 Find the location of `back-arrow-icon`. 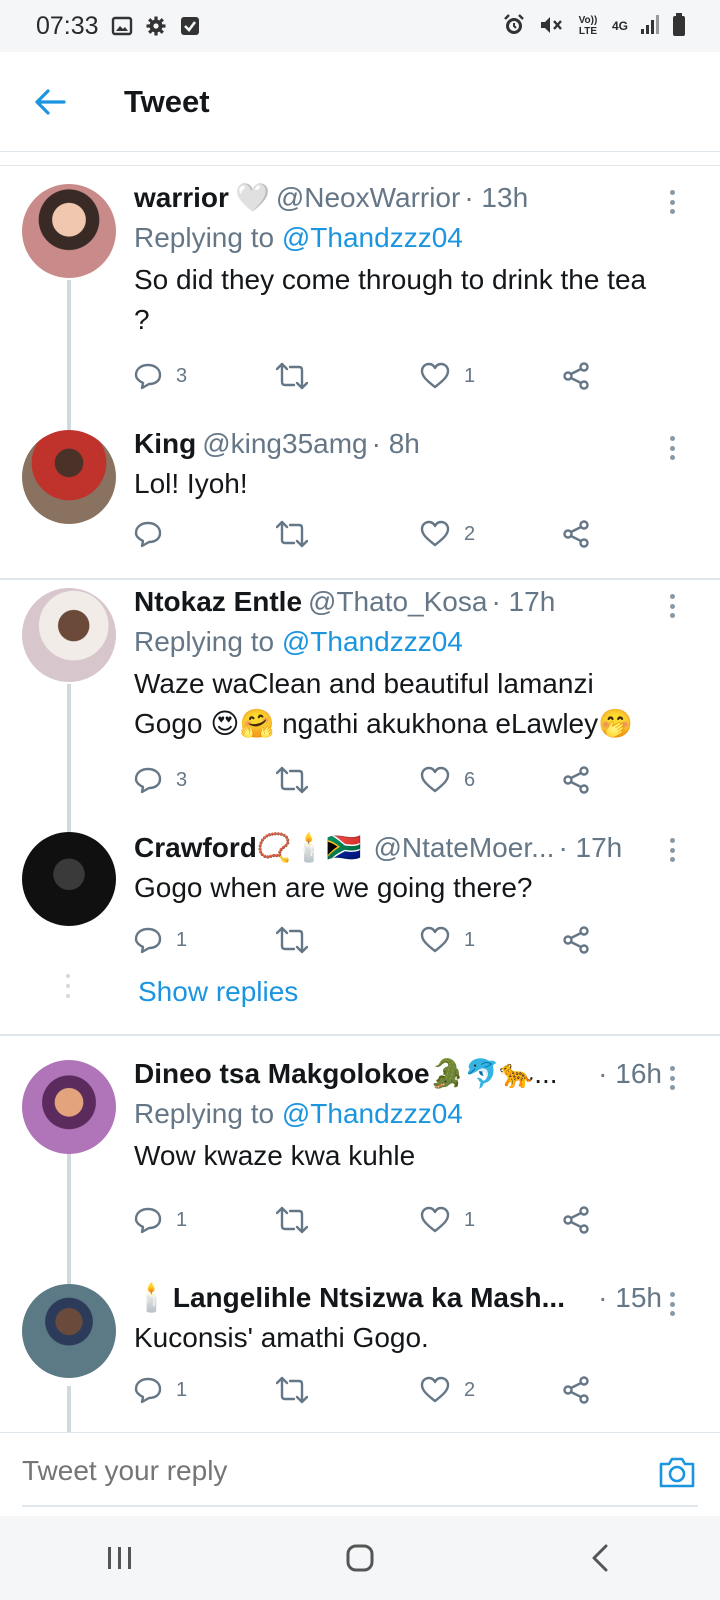

back-arrow-icon is located at coordinates (50, 101).